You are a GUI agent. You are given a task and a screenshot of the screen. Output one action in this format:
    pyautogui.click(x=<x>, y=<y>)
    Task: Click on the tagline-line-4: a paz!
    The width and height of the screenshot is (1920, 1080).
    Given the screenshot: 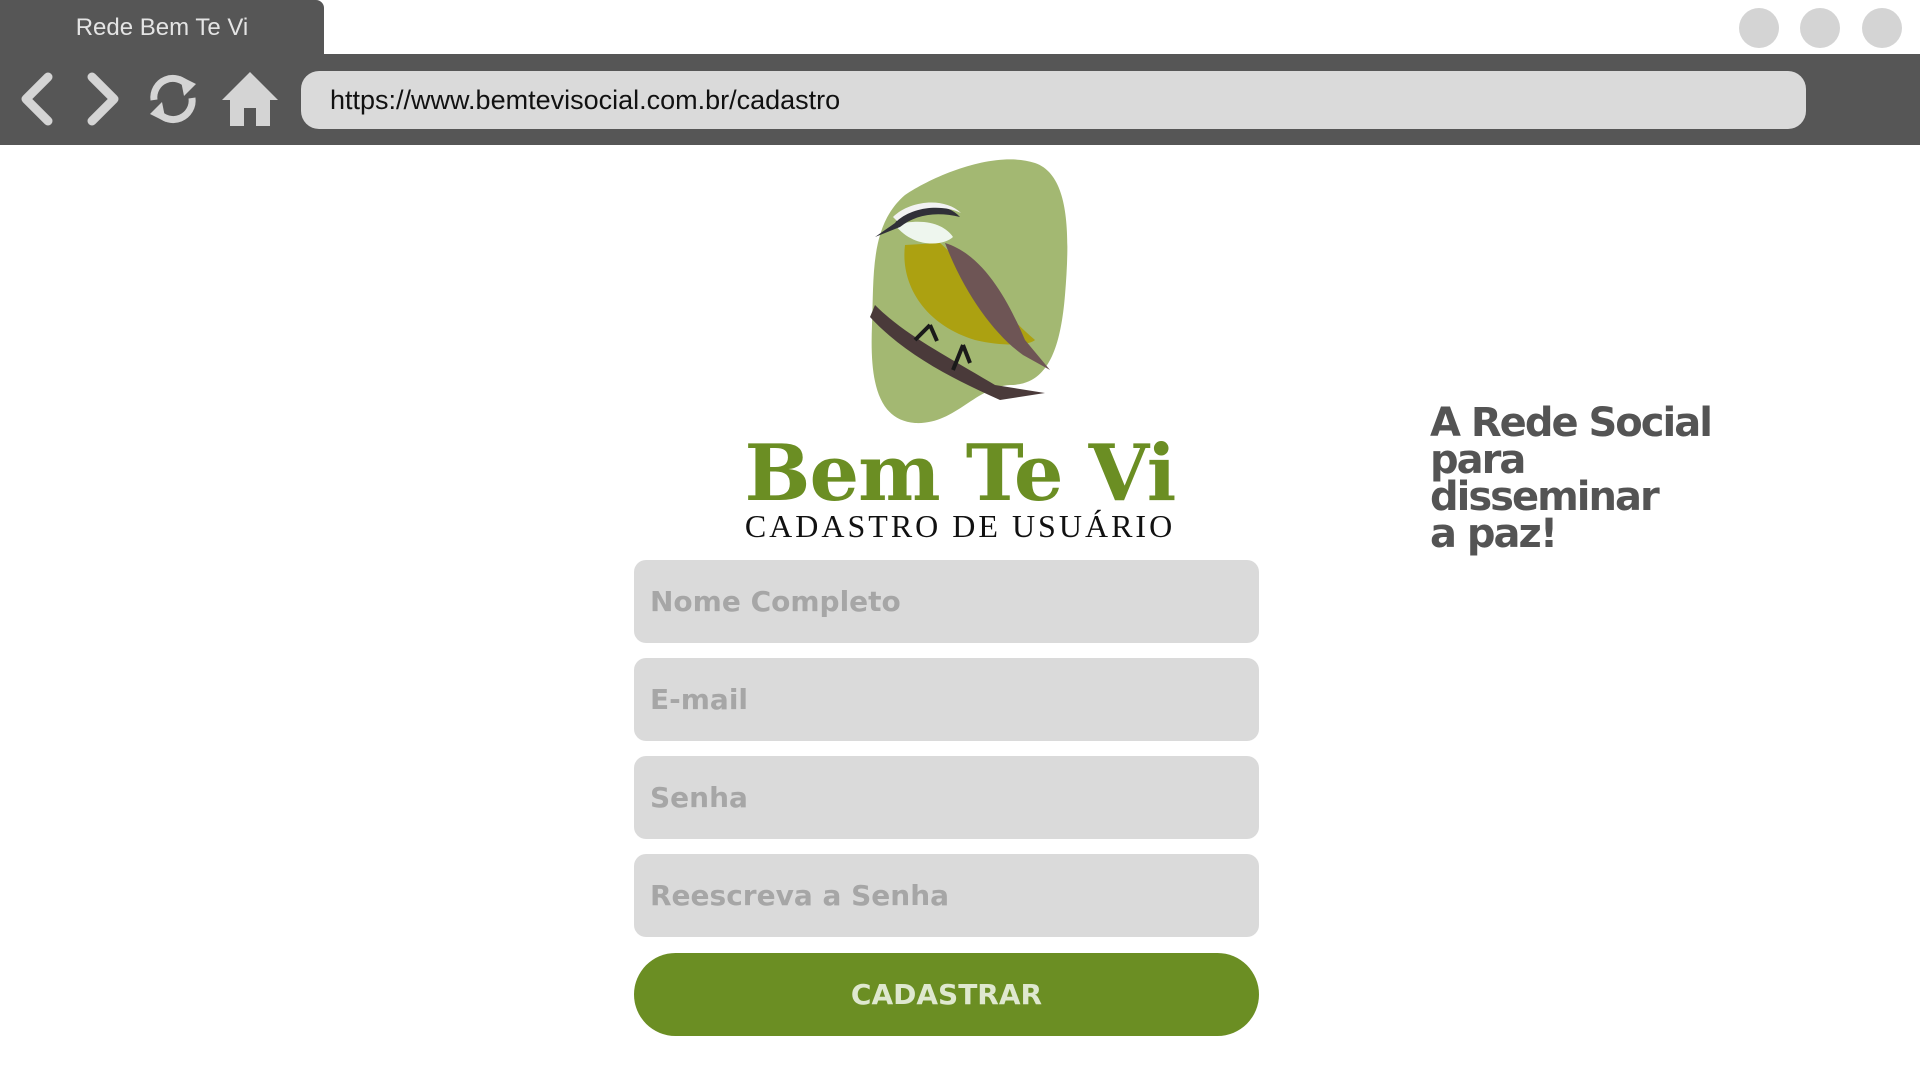 What is the action you would take?
    pyautogui.click(x=1494, y=534)
    